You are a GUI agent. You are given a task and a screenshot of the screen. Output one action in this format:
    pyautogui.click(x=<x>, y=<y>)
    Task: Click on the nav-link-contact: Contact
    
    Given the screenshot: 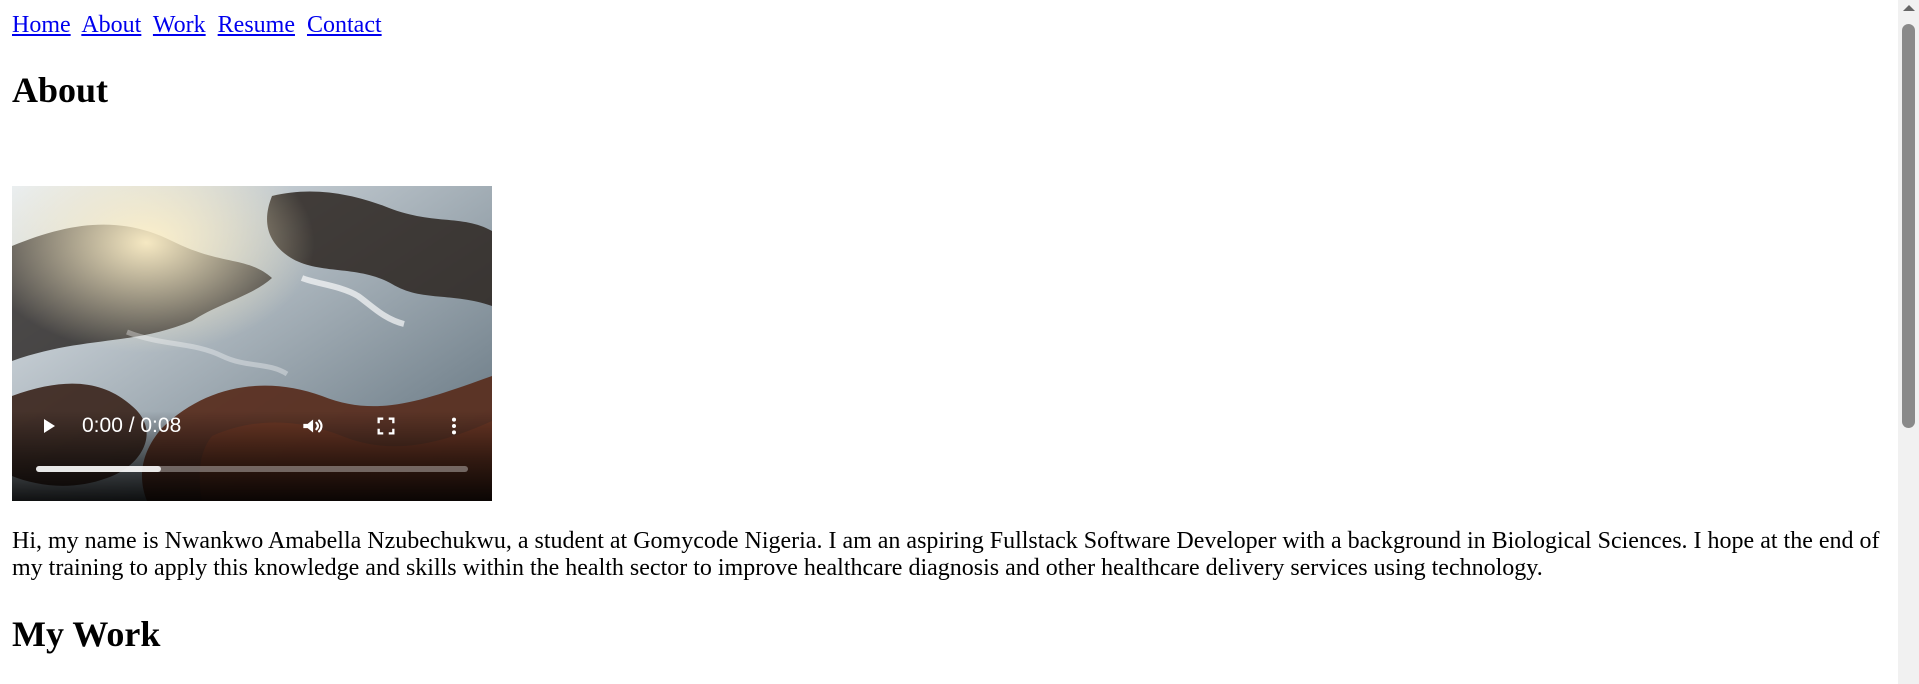 What is the action you would take?
    pyautogui.click(x=344, y=25)
    